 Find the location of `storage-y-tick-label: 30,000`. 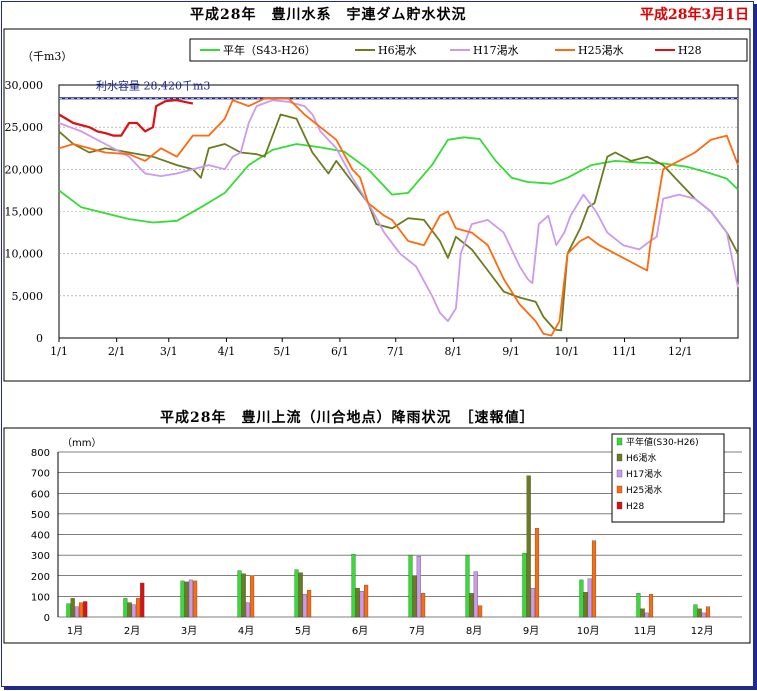

storage-y-tick-label: 30,000 is located at coordinates (24, 85).